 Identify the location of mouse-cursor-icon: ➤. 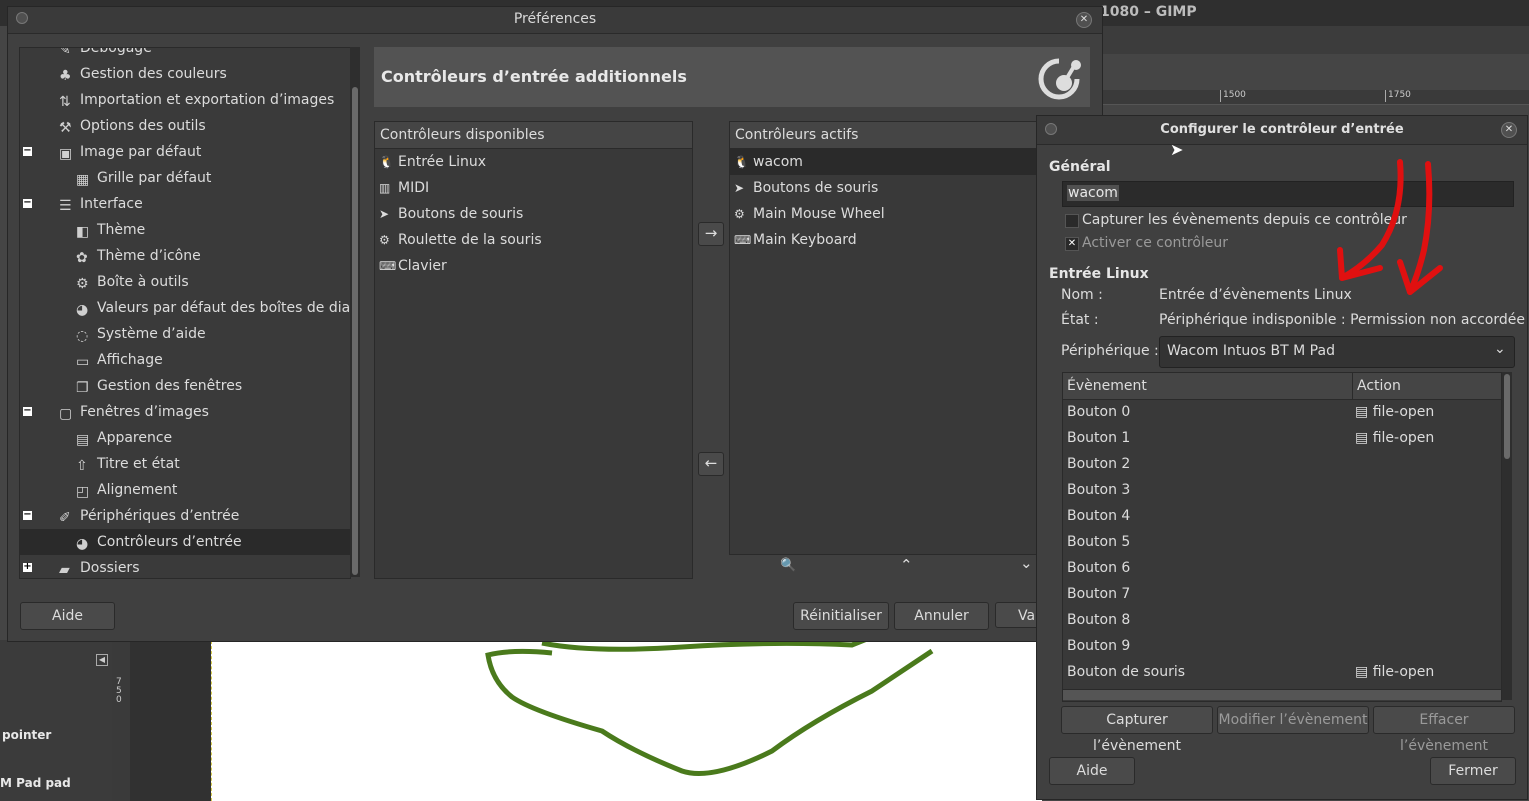
(1177, 149).